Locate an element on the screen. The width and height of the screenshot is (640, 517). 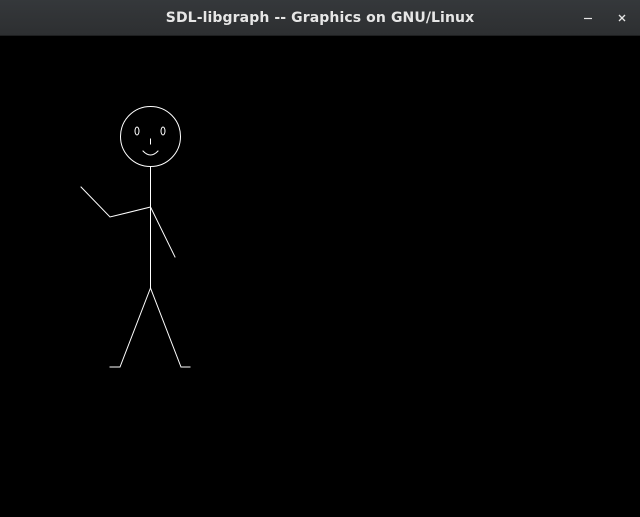
right-arm is located at coordinates (162, 232).